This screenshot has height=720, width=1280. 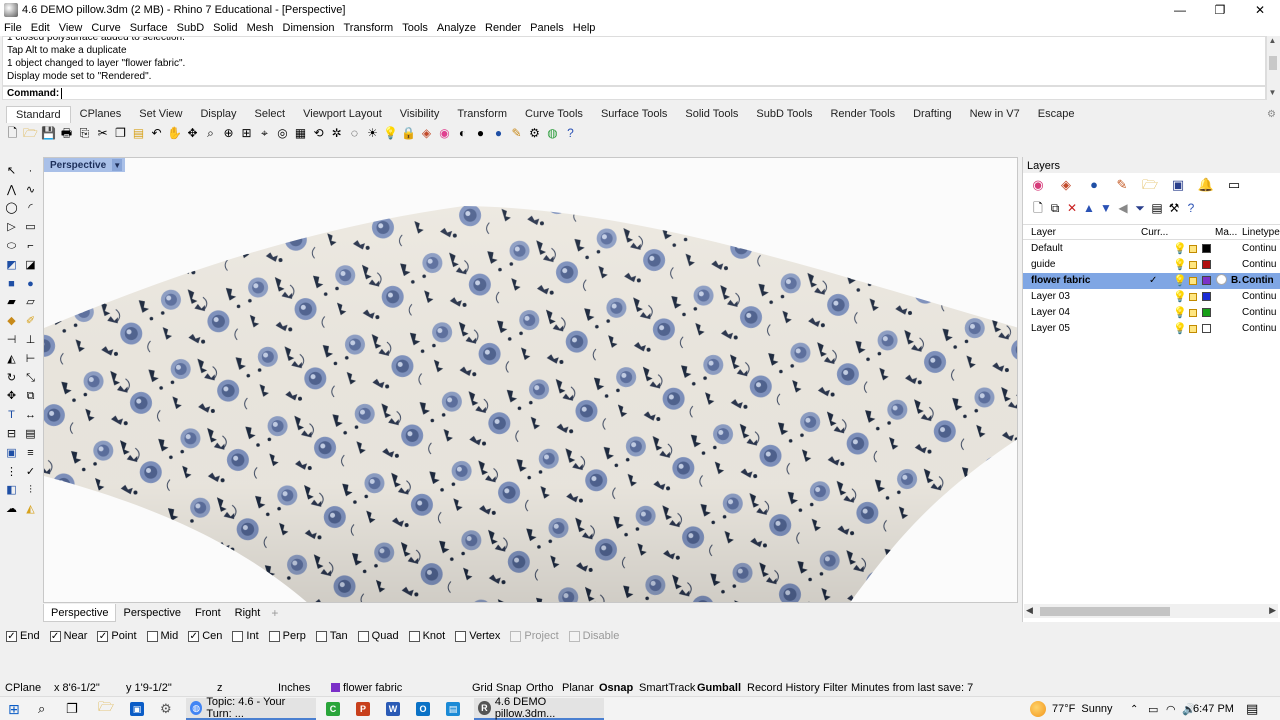 What do you see at coordinates (1272, 42) in the screenshot?
I see `scroll-up-icon: ▲` at bounding box center [1272, 42].